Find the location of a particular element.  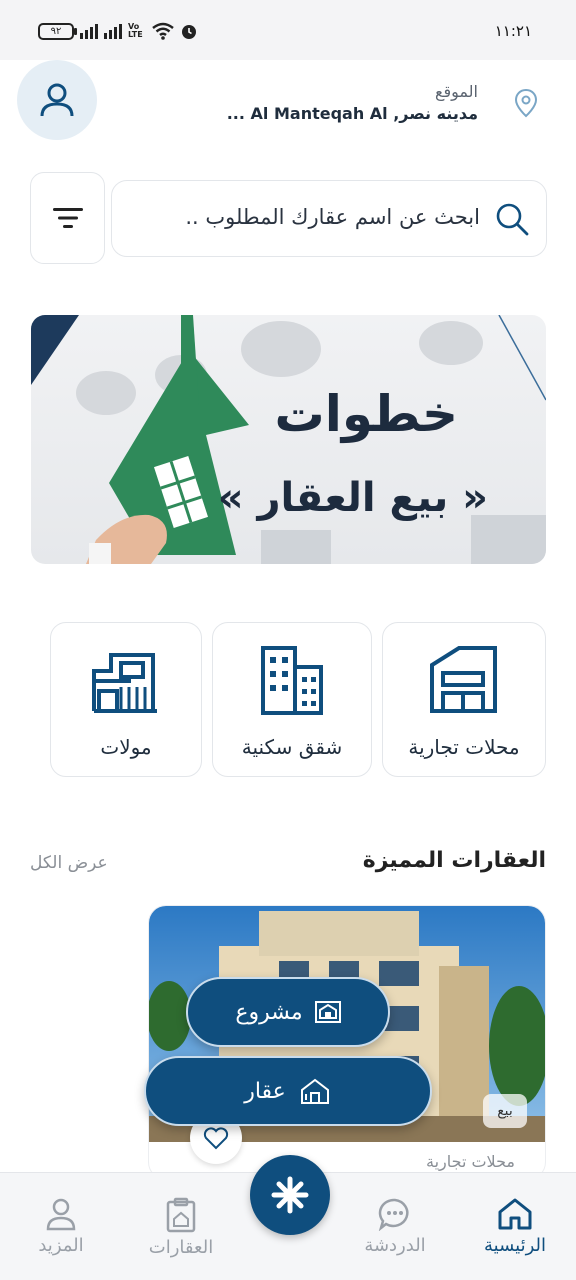

search-icon is located at coordinates (512, 219).